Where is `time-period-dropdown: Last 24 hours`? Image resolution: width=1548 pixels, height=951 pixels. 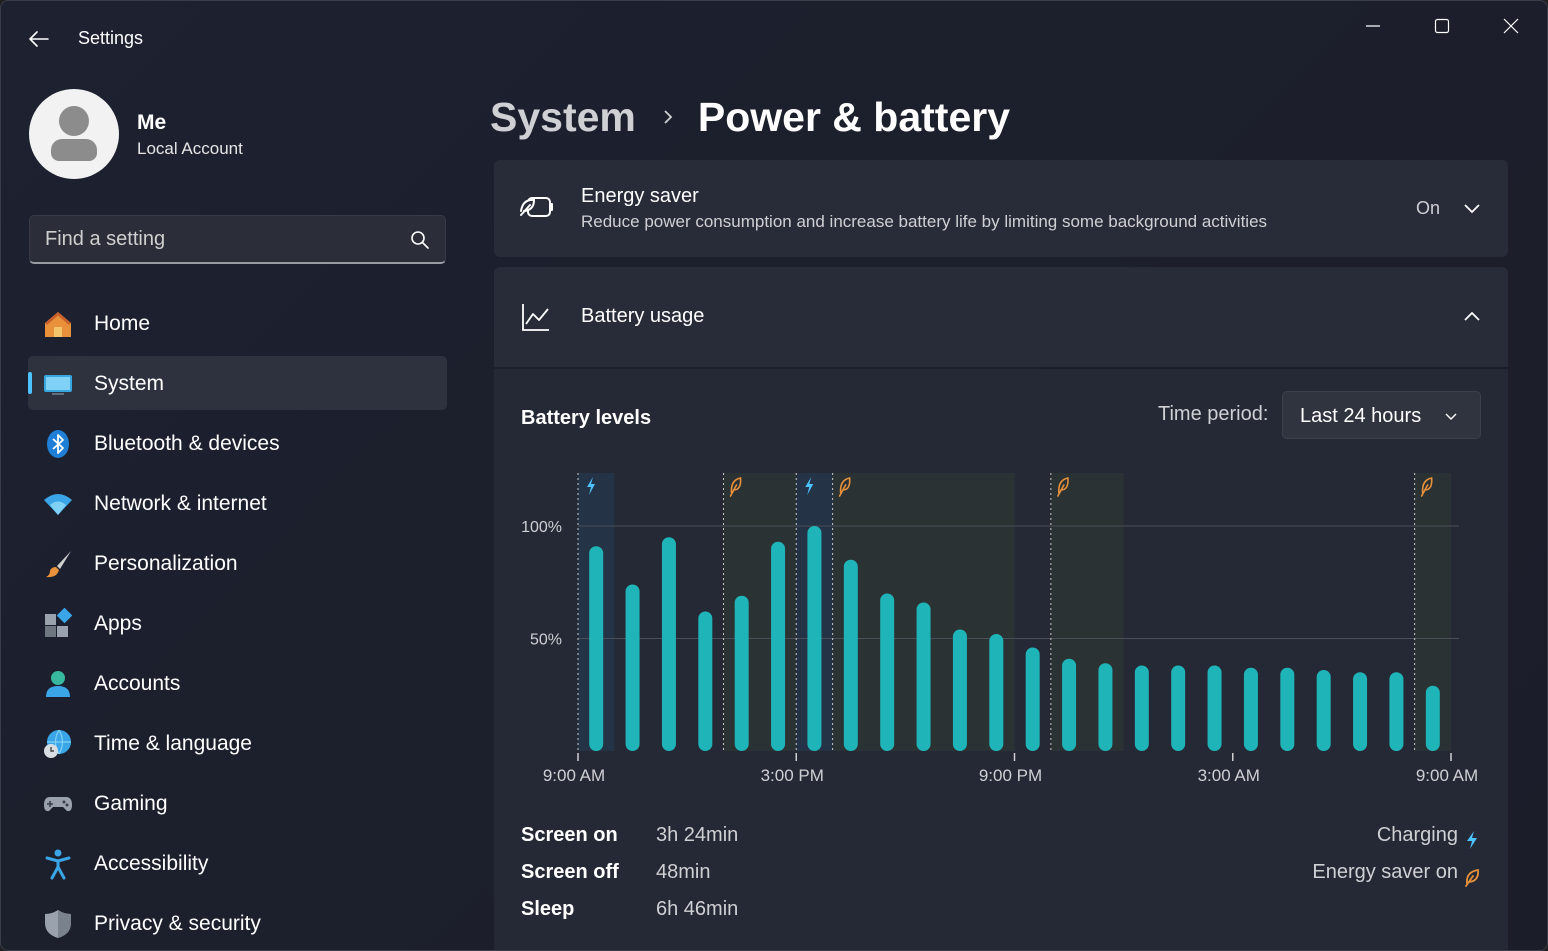 time-period-dropdown: Last 24 hours is located at coordinates (1381, 415).